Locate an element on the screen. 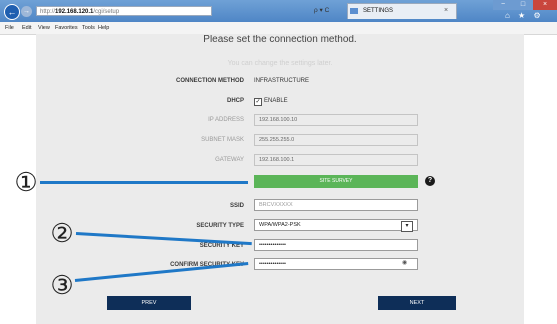  connection-method-value: INFRASTRUCTURE is located at coordinates (281, 81).